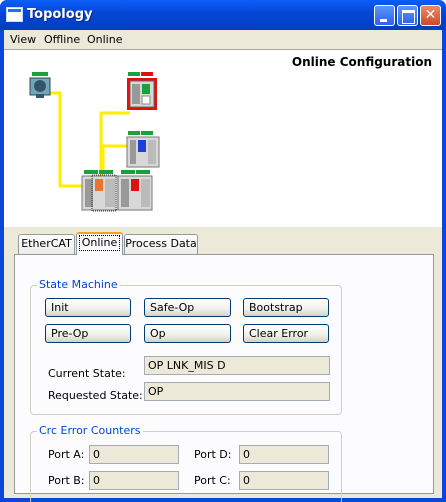 The width and height of the screenshot is (446, 502). Describe the element at coordinates (213, 454) in the screenshot. I see `port-d-label: Port D:` at that location.